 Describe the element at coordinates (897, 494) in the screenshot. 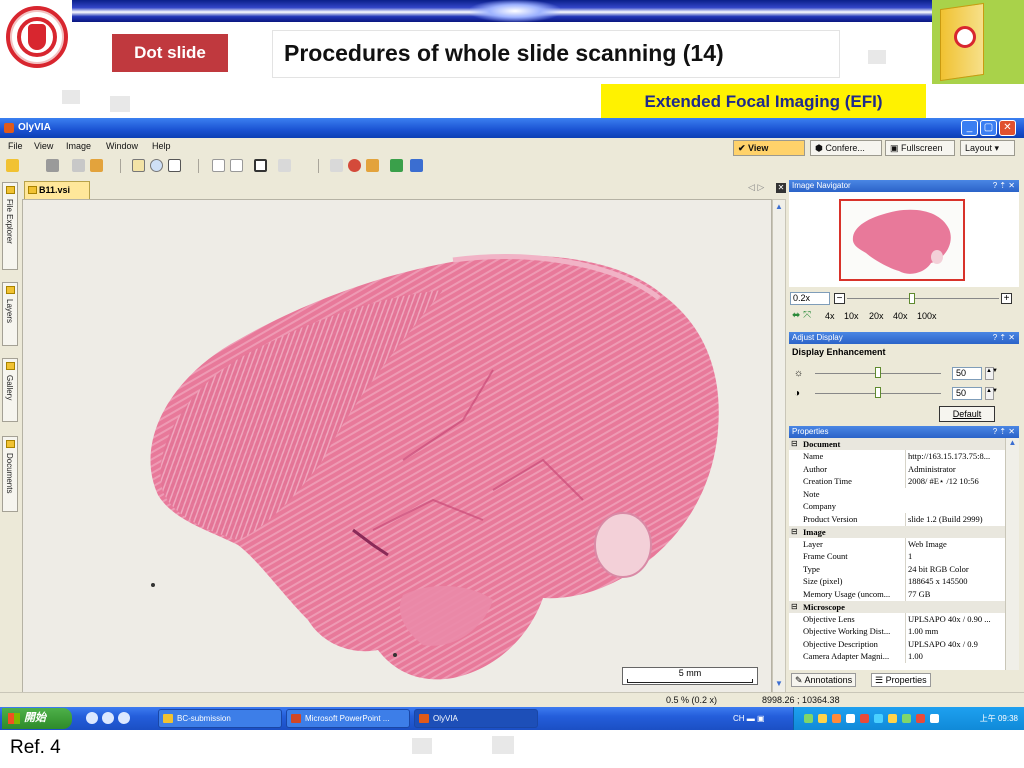

I see `property-row: Note` at that location.